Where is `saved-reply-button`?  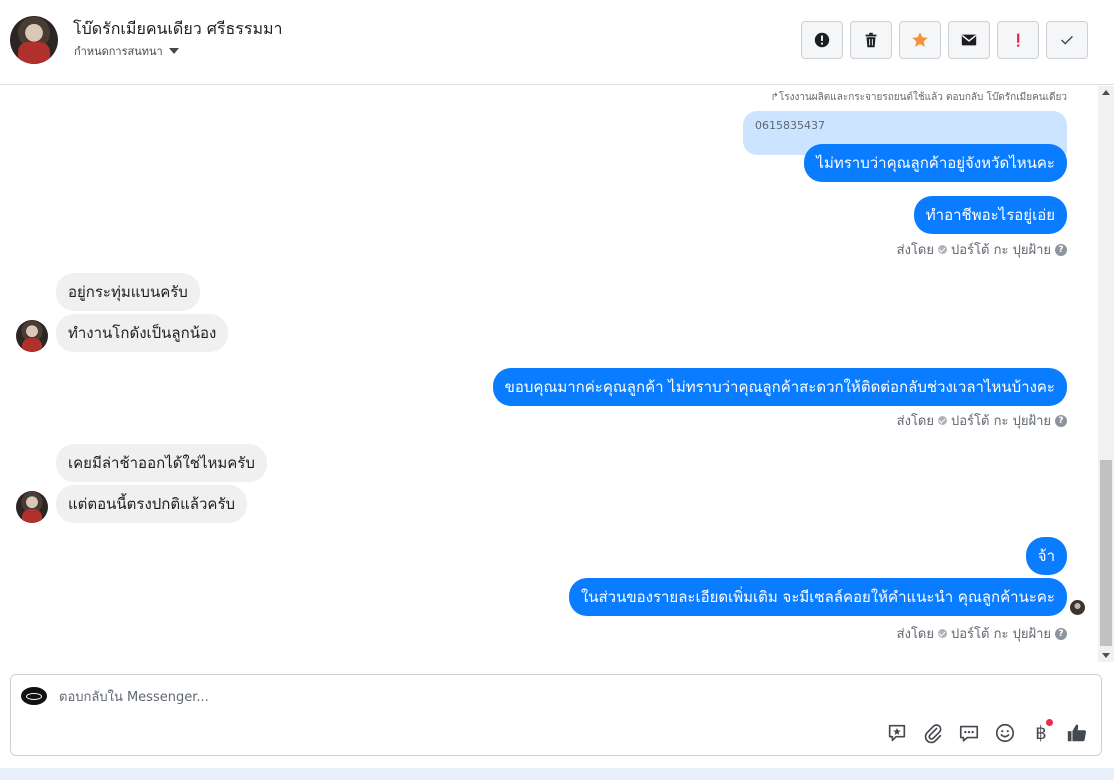 saved-reply-button is located at coordinates (897, 733).